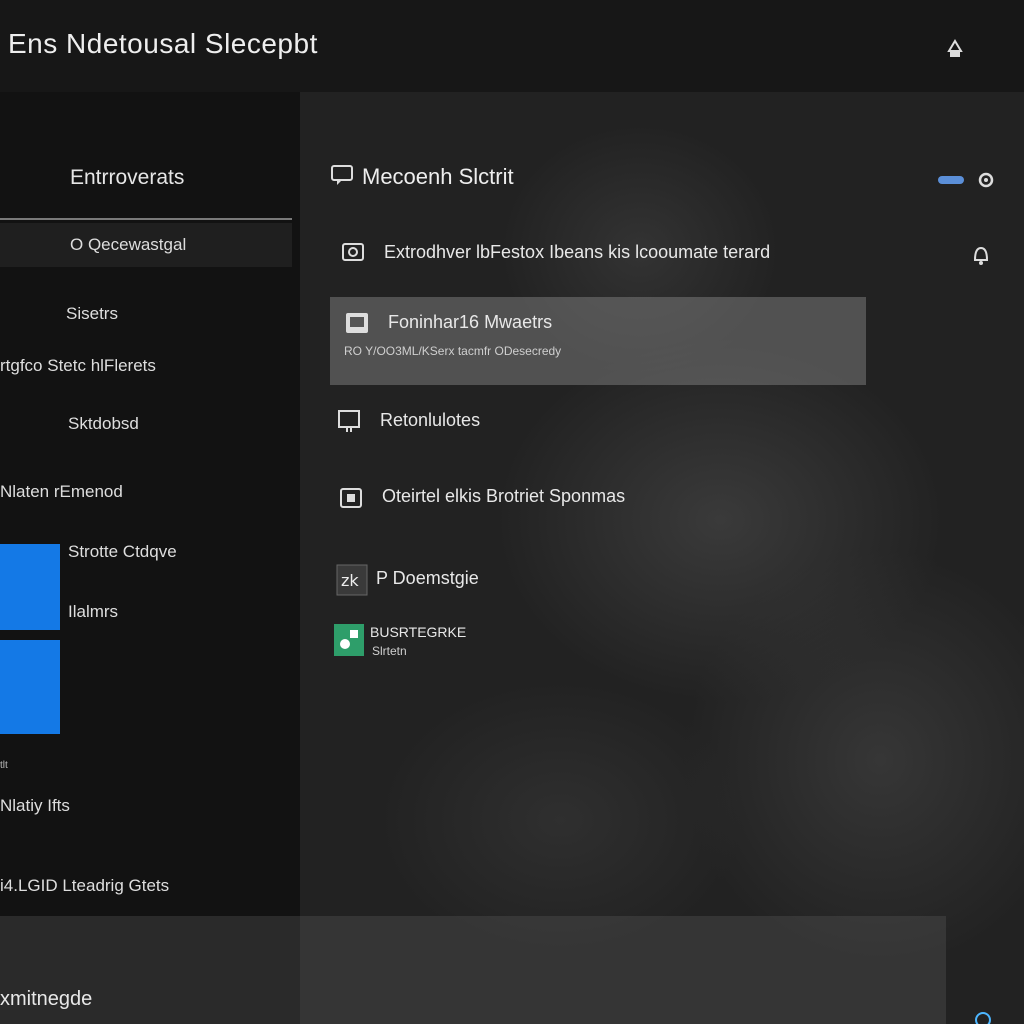 This screenshot has height=1024, width=1024. Describe the element at coordinates (486, 423) in the screenshot. I see `list-item: Retonlulotes` at that location.